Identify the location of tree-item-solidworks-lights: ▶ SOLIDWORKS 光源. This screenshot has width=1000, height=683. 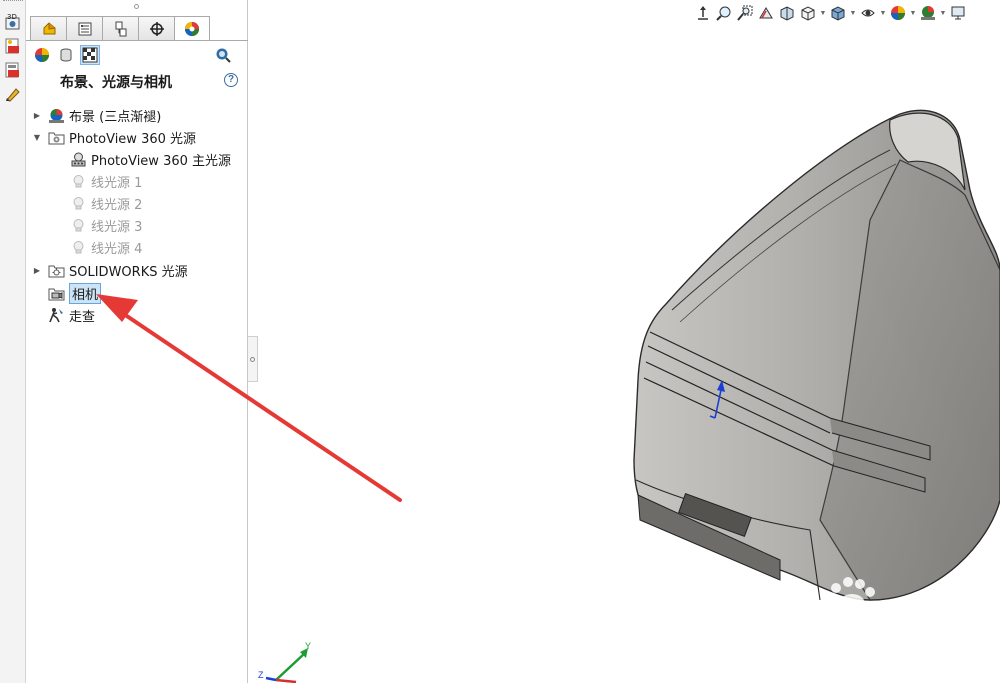
(110, 270).